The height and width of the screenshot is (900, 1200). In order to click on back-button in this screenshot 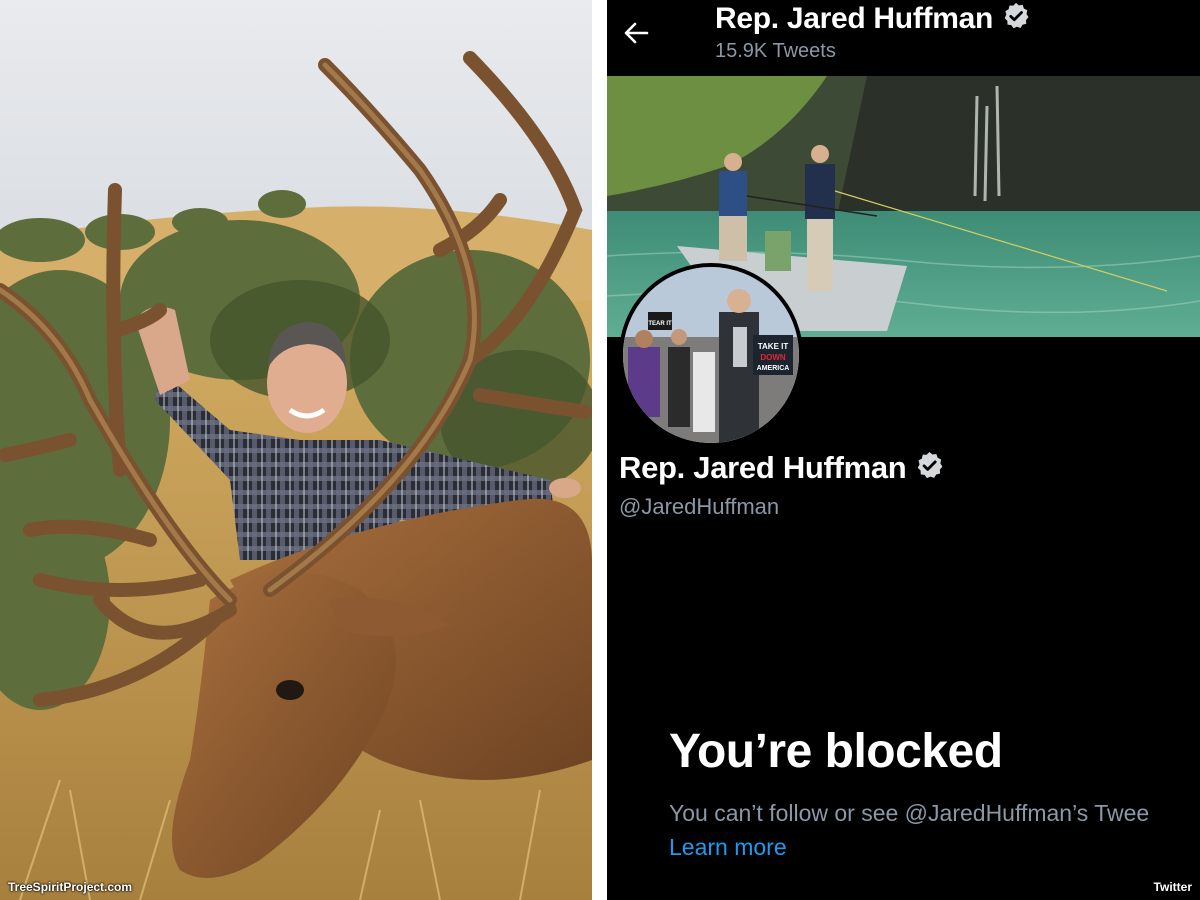, I will do `click(636, 33)`.